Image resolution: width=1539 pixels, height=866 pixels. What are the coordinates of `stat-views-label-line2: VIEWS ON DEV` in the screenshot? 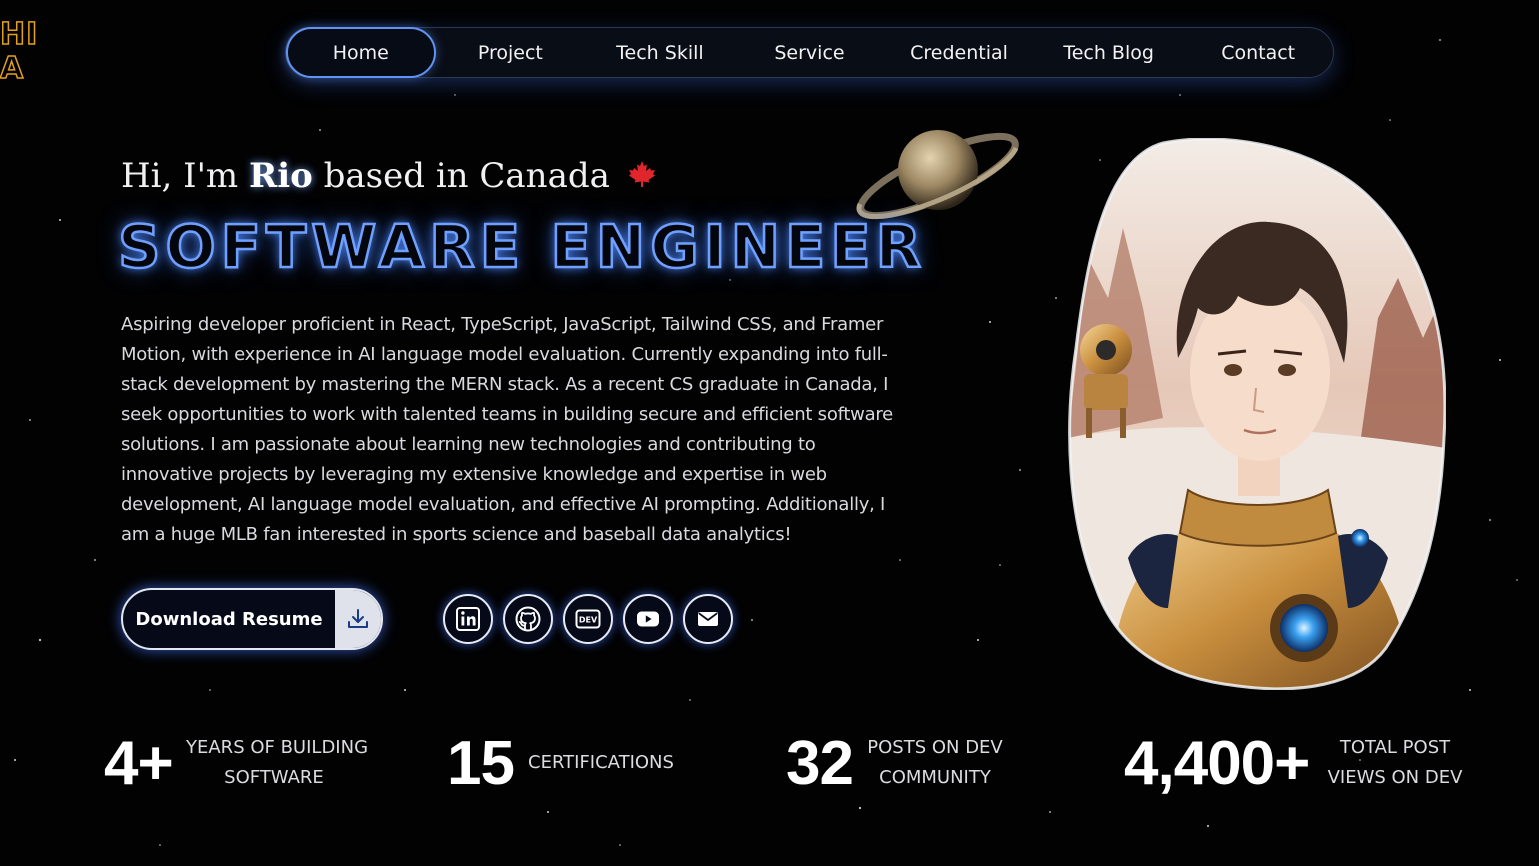 It's located at (1395, 777).